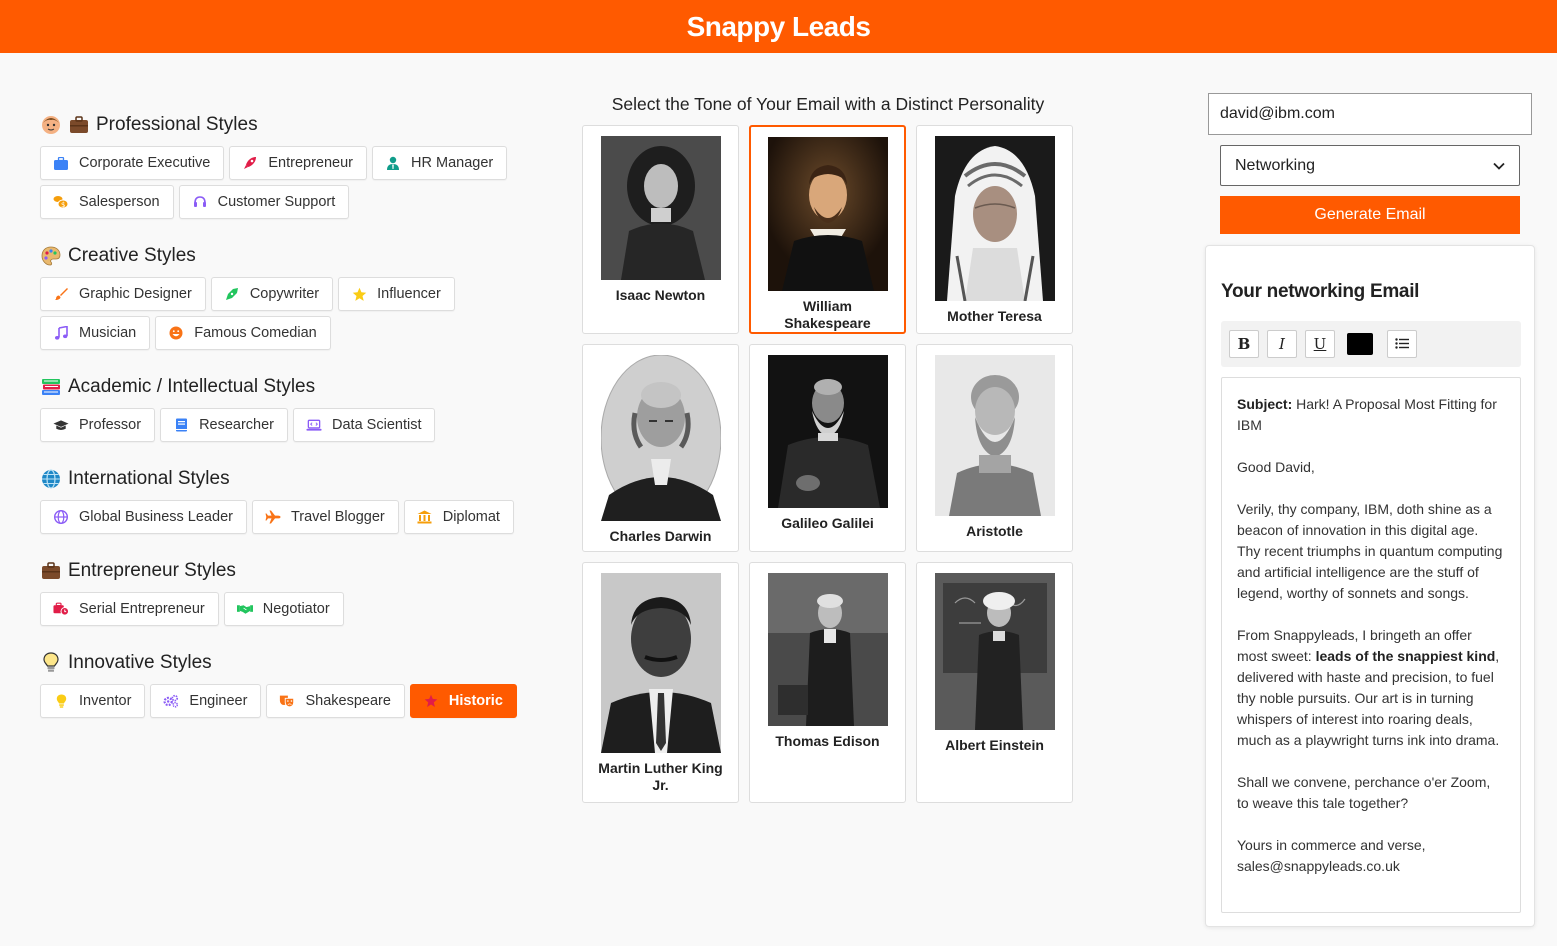 The height and width of the screenshot is (946, 1557). Describe the element at coordinates (51, 387) in the screenshot. I see `books-icon` at that location.